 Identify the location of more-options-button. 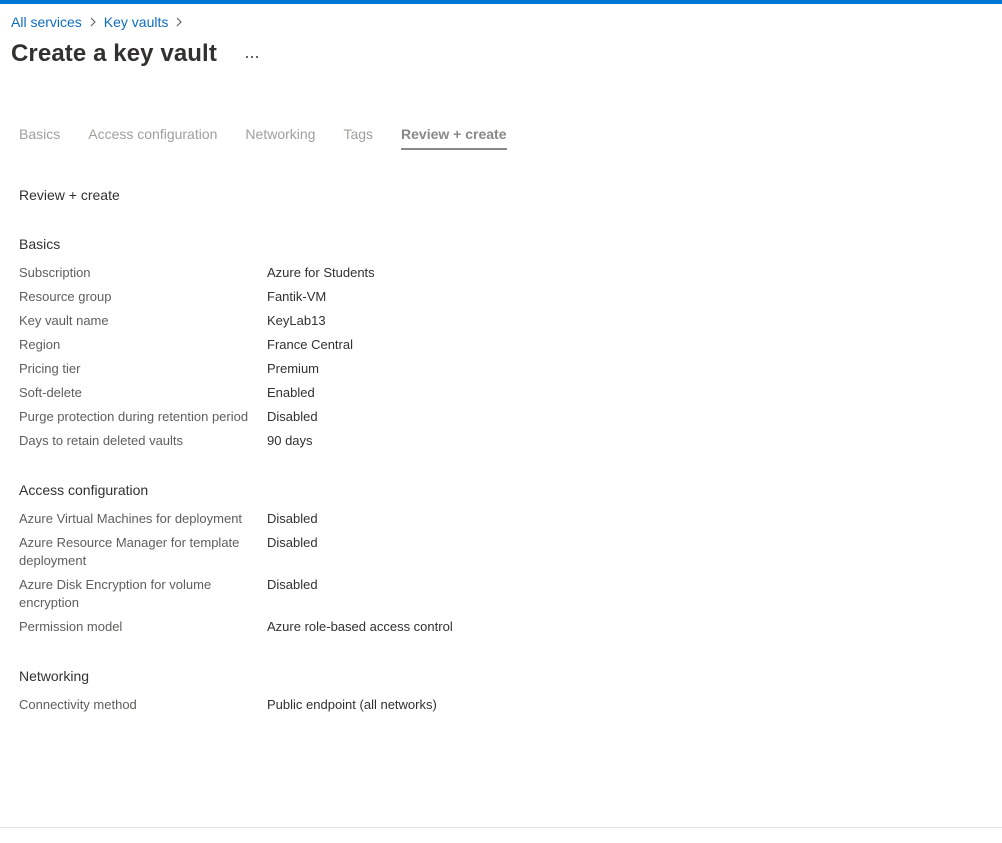
(252, 55).